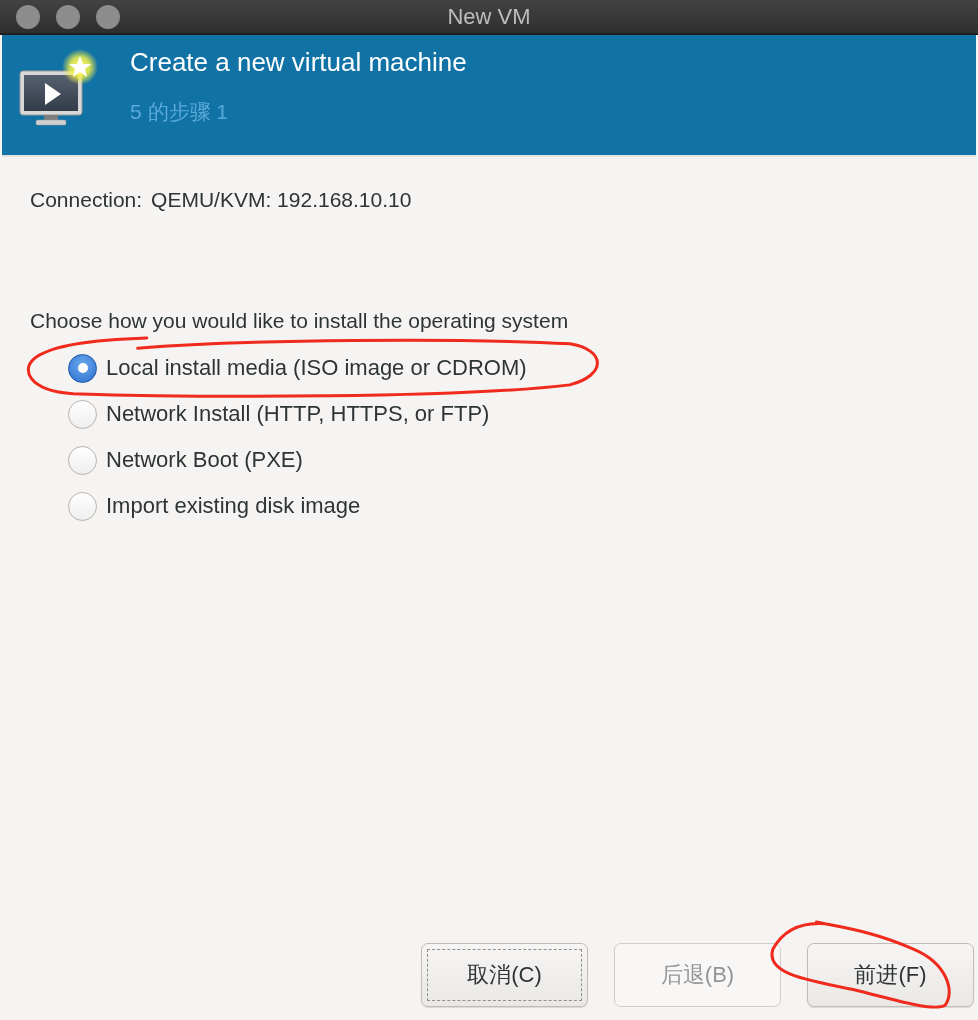 This screenshot has width=978, height=1020. What do you see at coordinates (489, 16) in the screenshot?
I see `window-title: New VM` at bounding box center [489, 16].